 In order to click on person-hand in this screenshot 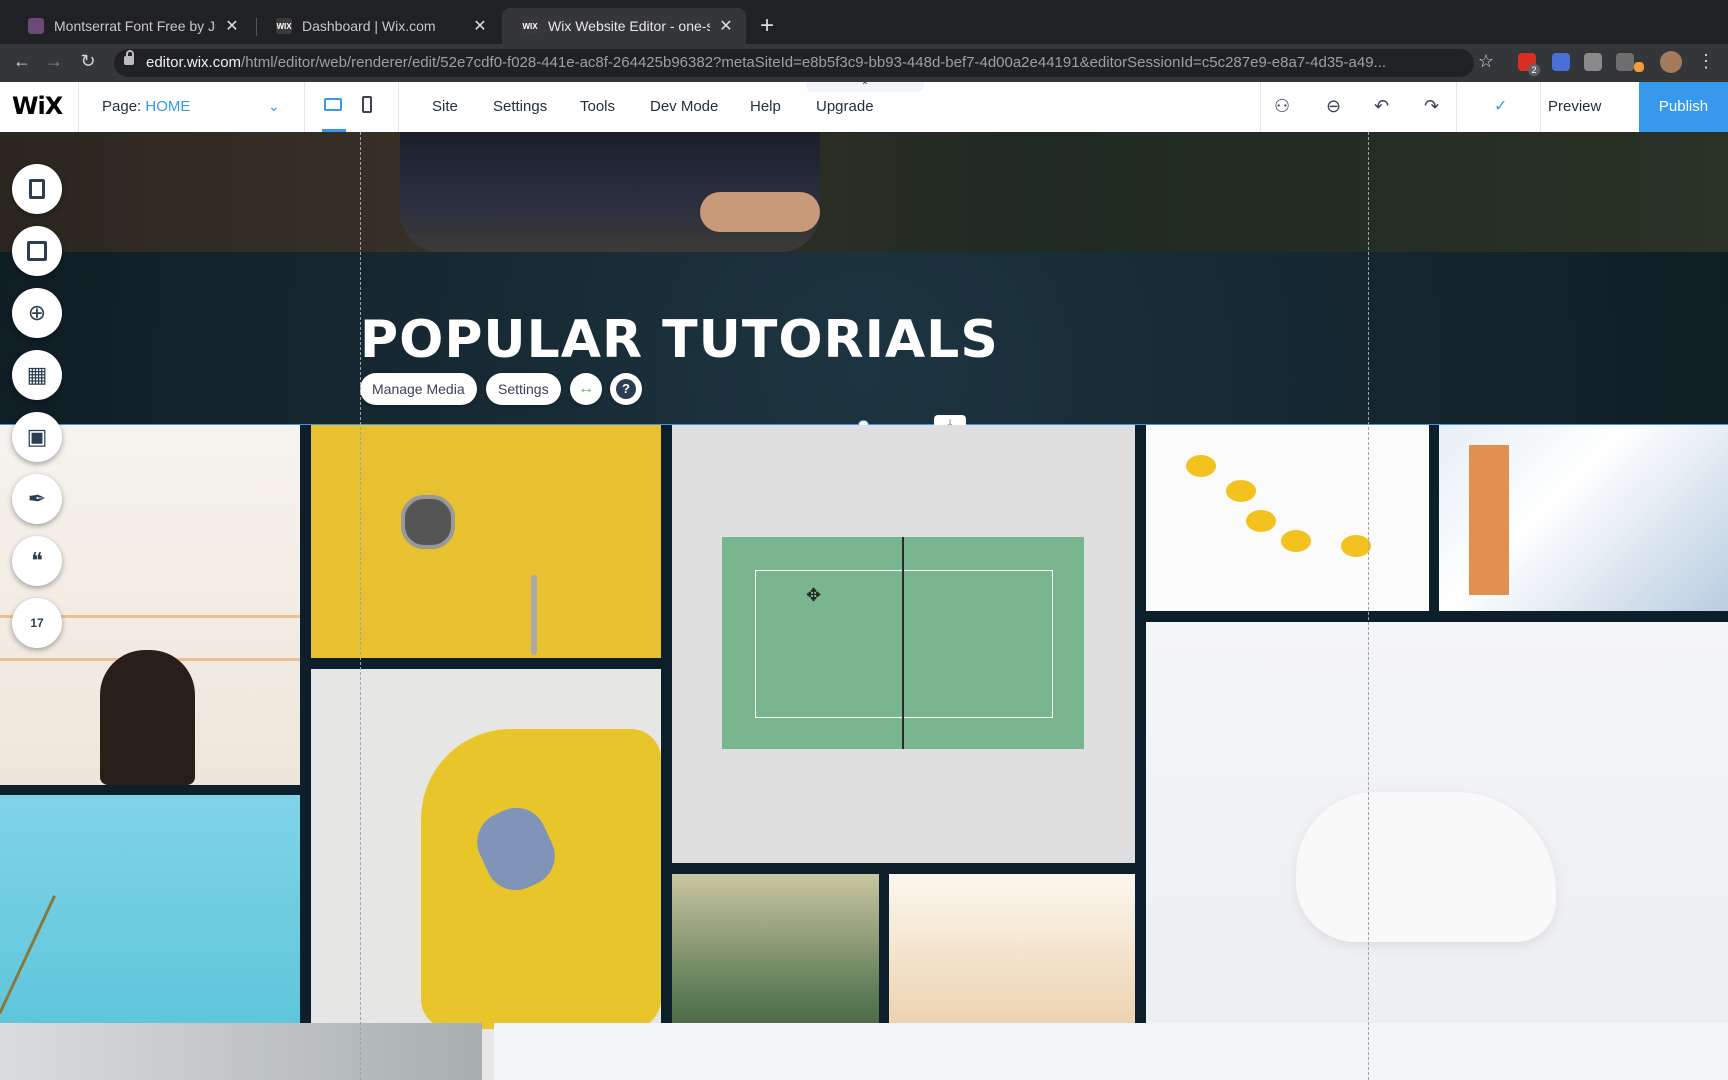, I will do `click(760, 212)`.